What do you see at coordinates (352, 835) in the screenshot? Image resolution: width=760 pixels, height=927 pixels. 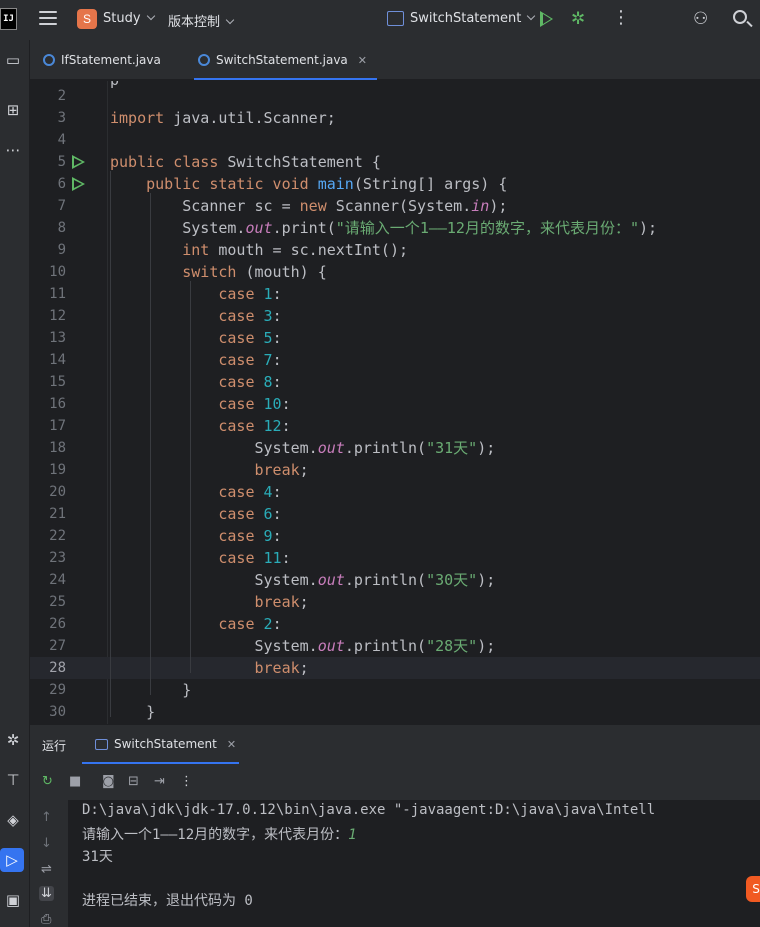 I see `console-input-value: 1` at bounding box center [352, 835].